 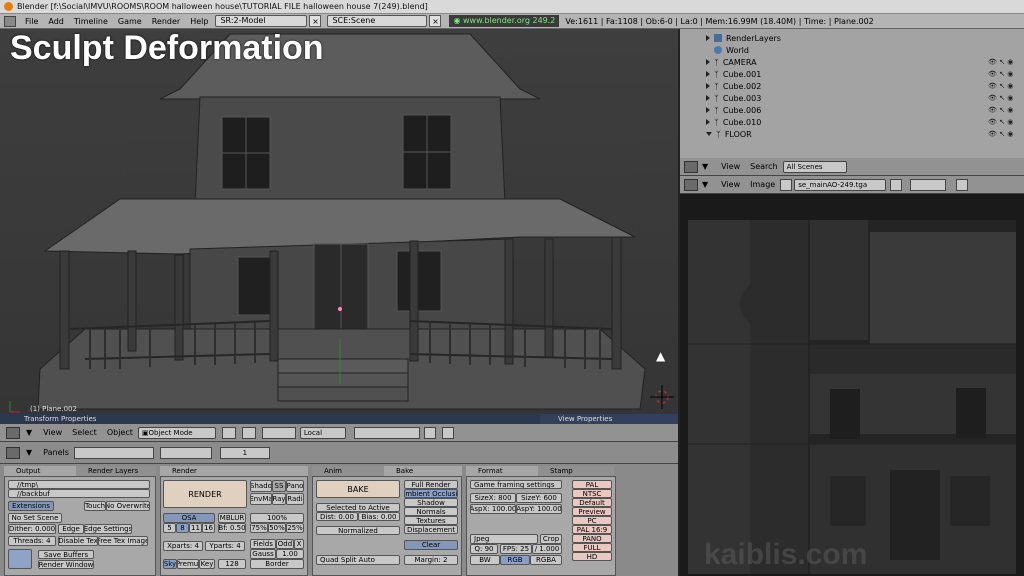 What do you see at coordinates (166, 21) in the screenshot?
I see `menu-render: Render` at bounding box center [166, 21].